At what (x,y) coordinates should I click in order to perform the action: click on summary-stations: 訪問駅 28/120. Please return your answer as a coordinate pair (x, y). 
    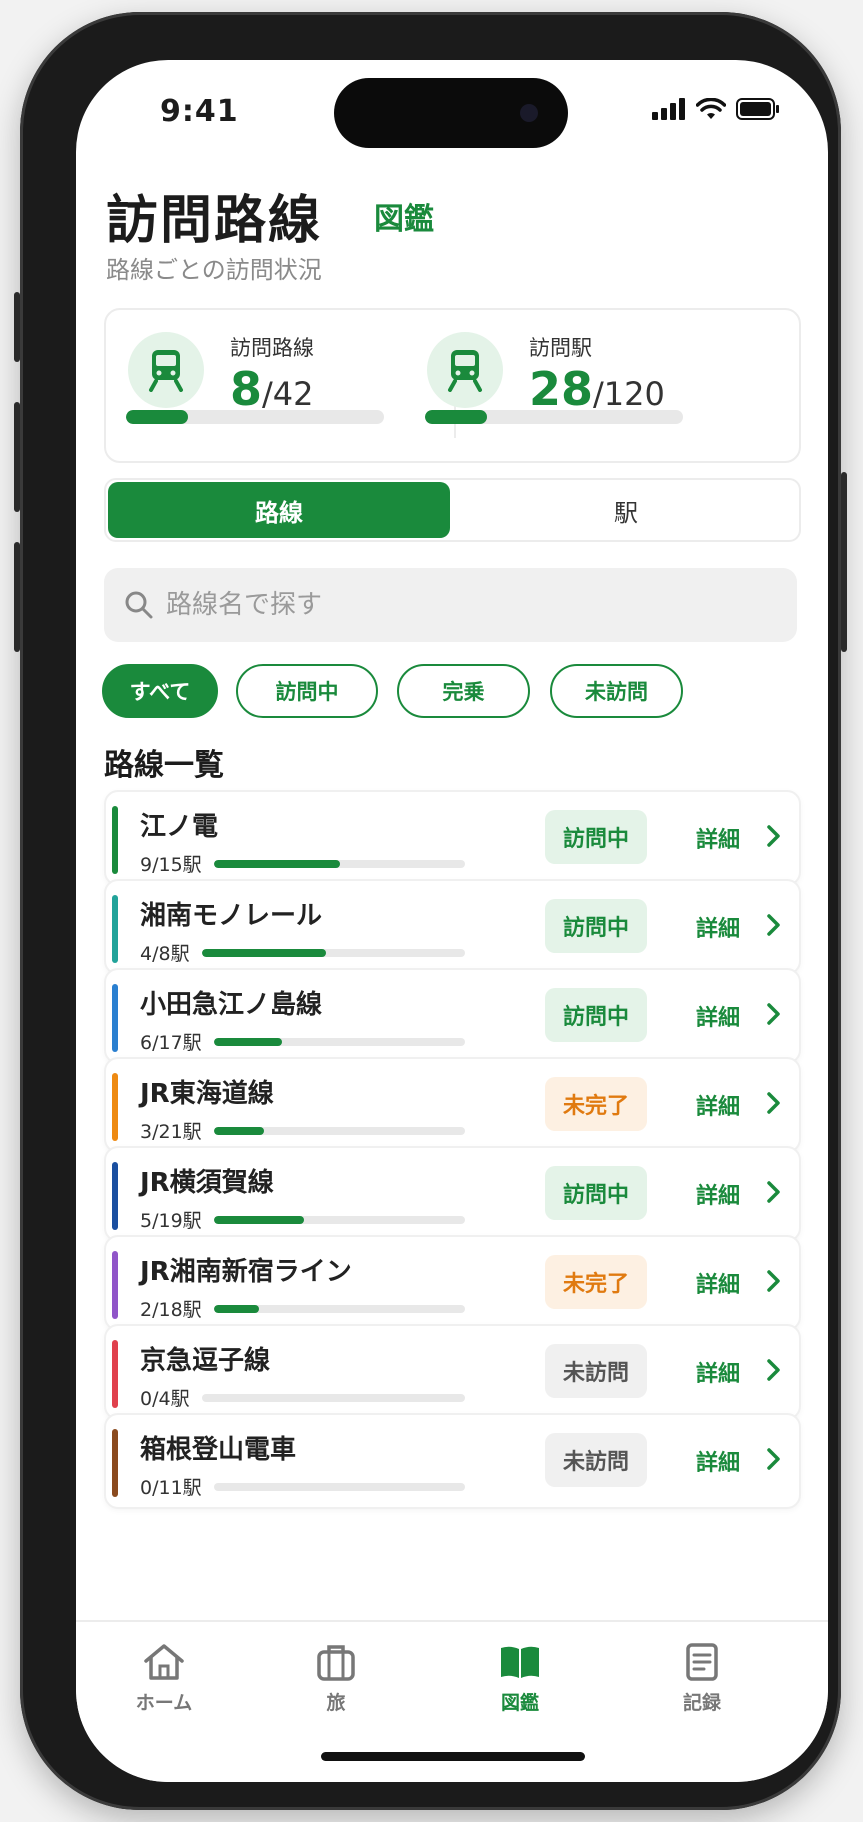
    Looking at the image, I should click on (579, 385).